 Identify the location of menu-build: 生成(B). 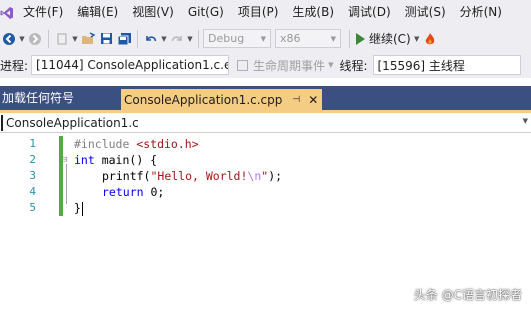
(315, 12).